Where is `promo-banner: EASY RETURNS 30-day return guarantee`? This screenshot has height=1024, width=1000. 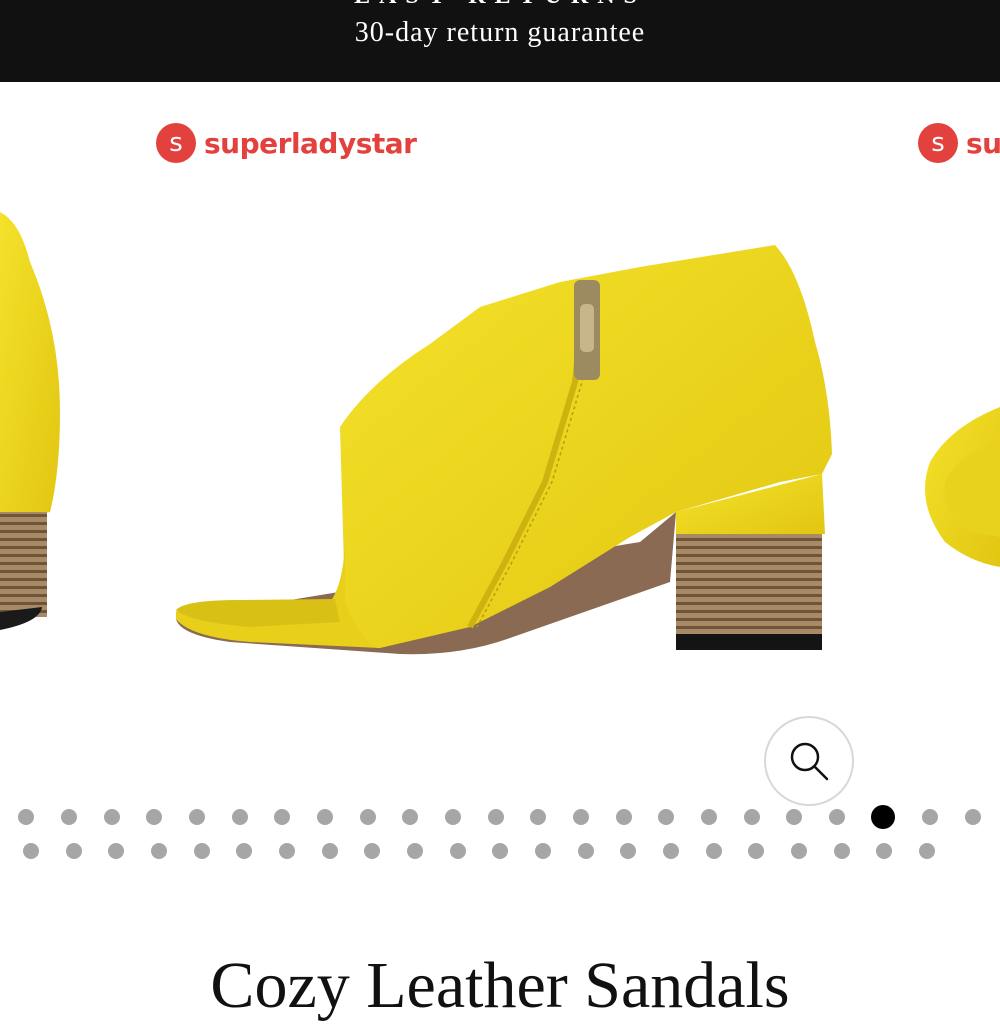
promo-banner: EASY RETURNS 30-day return guarantee is located at coordinates (500, 41).